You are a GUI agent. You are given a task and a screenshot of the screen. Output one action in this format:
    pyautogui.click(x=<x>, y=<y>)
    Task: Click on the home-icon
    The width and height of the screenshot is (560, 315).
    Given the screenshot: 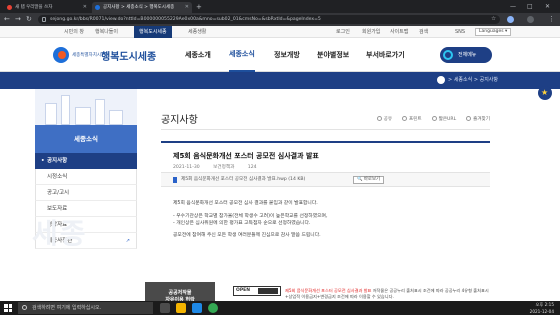 What is the action you would take?
    pyautogui.click(x=441, y=79)
    